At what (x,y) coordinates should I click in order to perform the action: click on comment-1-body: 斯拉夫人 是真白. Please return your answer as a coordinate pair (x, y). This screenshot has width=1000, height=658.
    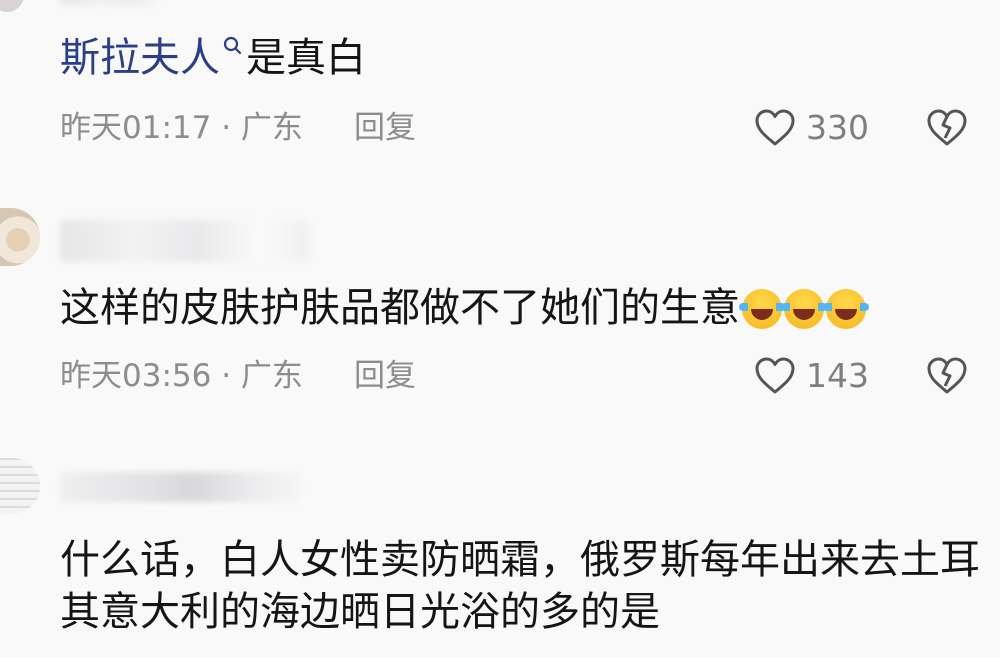
    Looking at the image, I should click on (213, 58).